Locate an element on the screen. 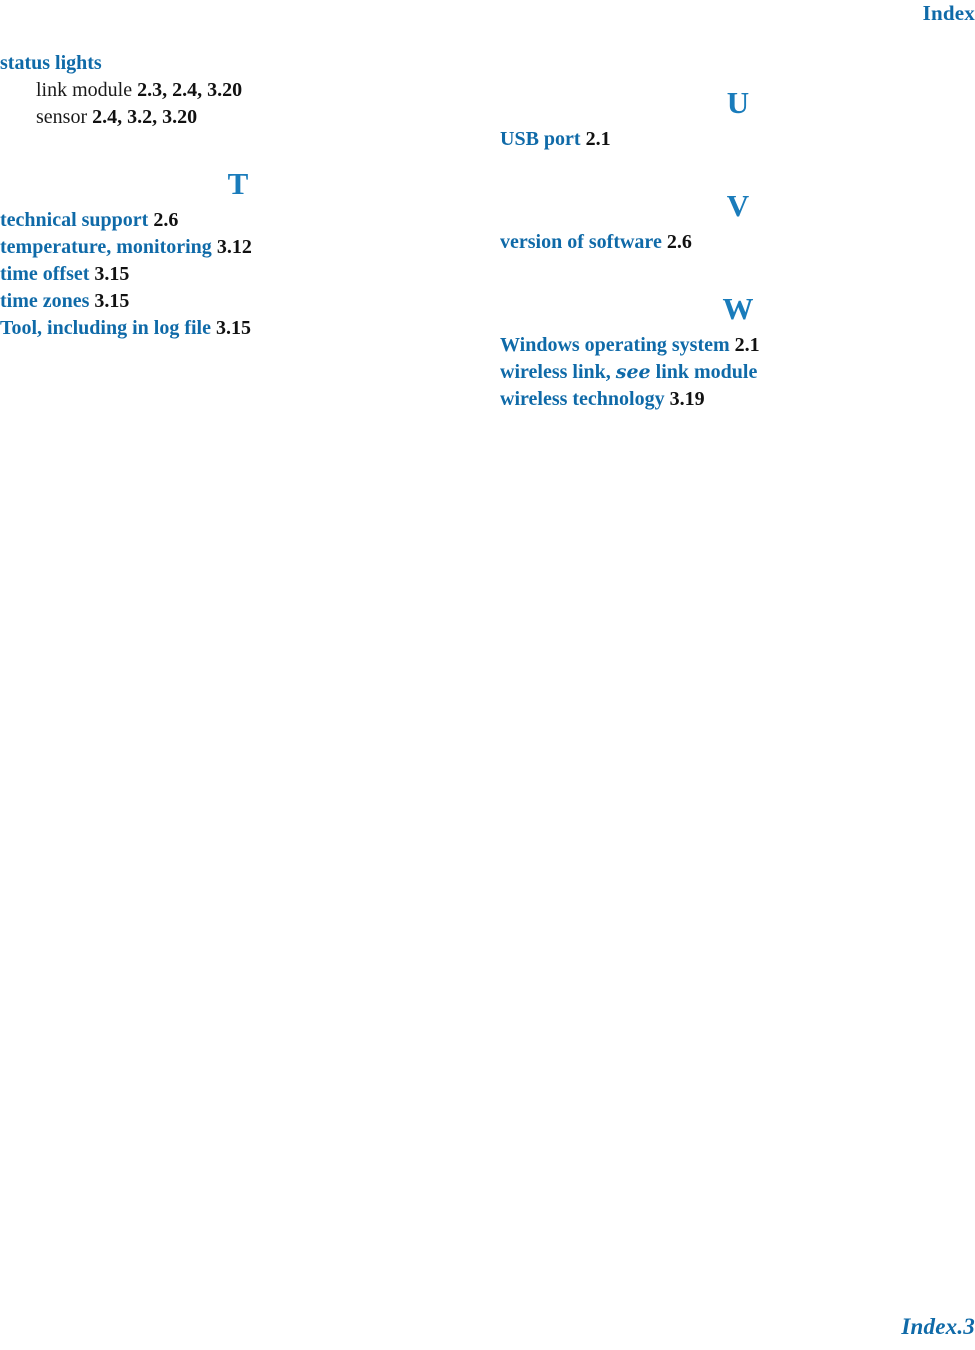 The height and width of the screenshot is (1350, 975). index-page-reference: 3.19 is located at coordinates (687, 399).